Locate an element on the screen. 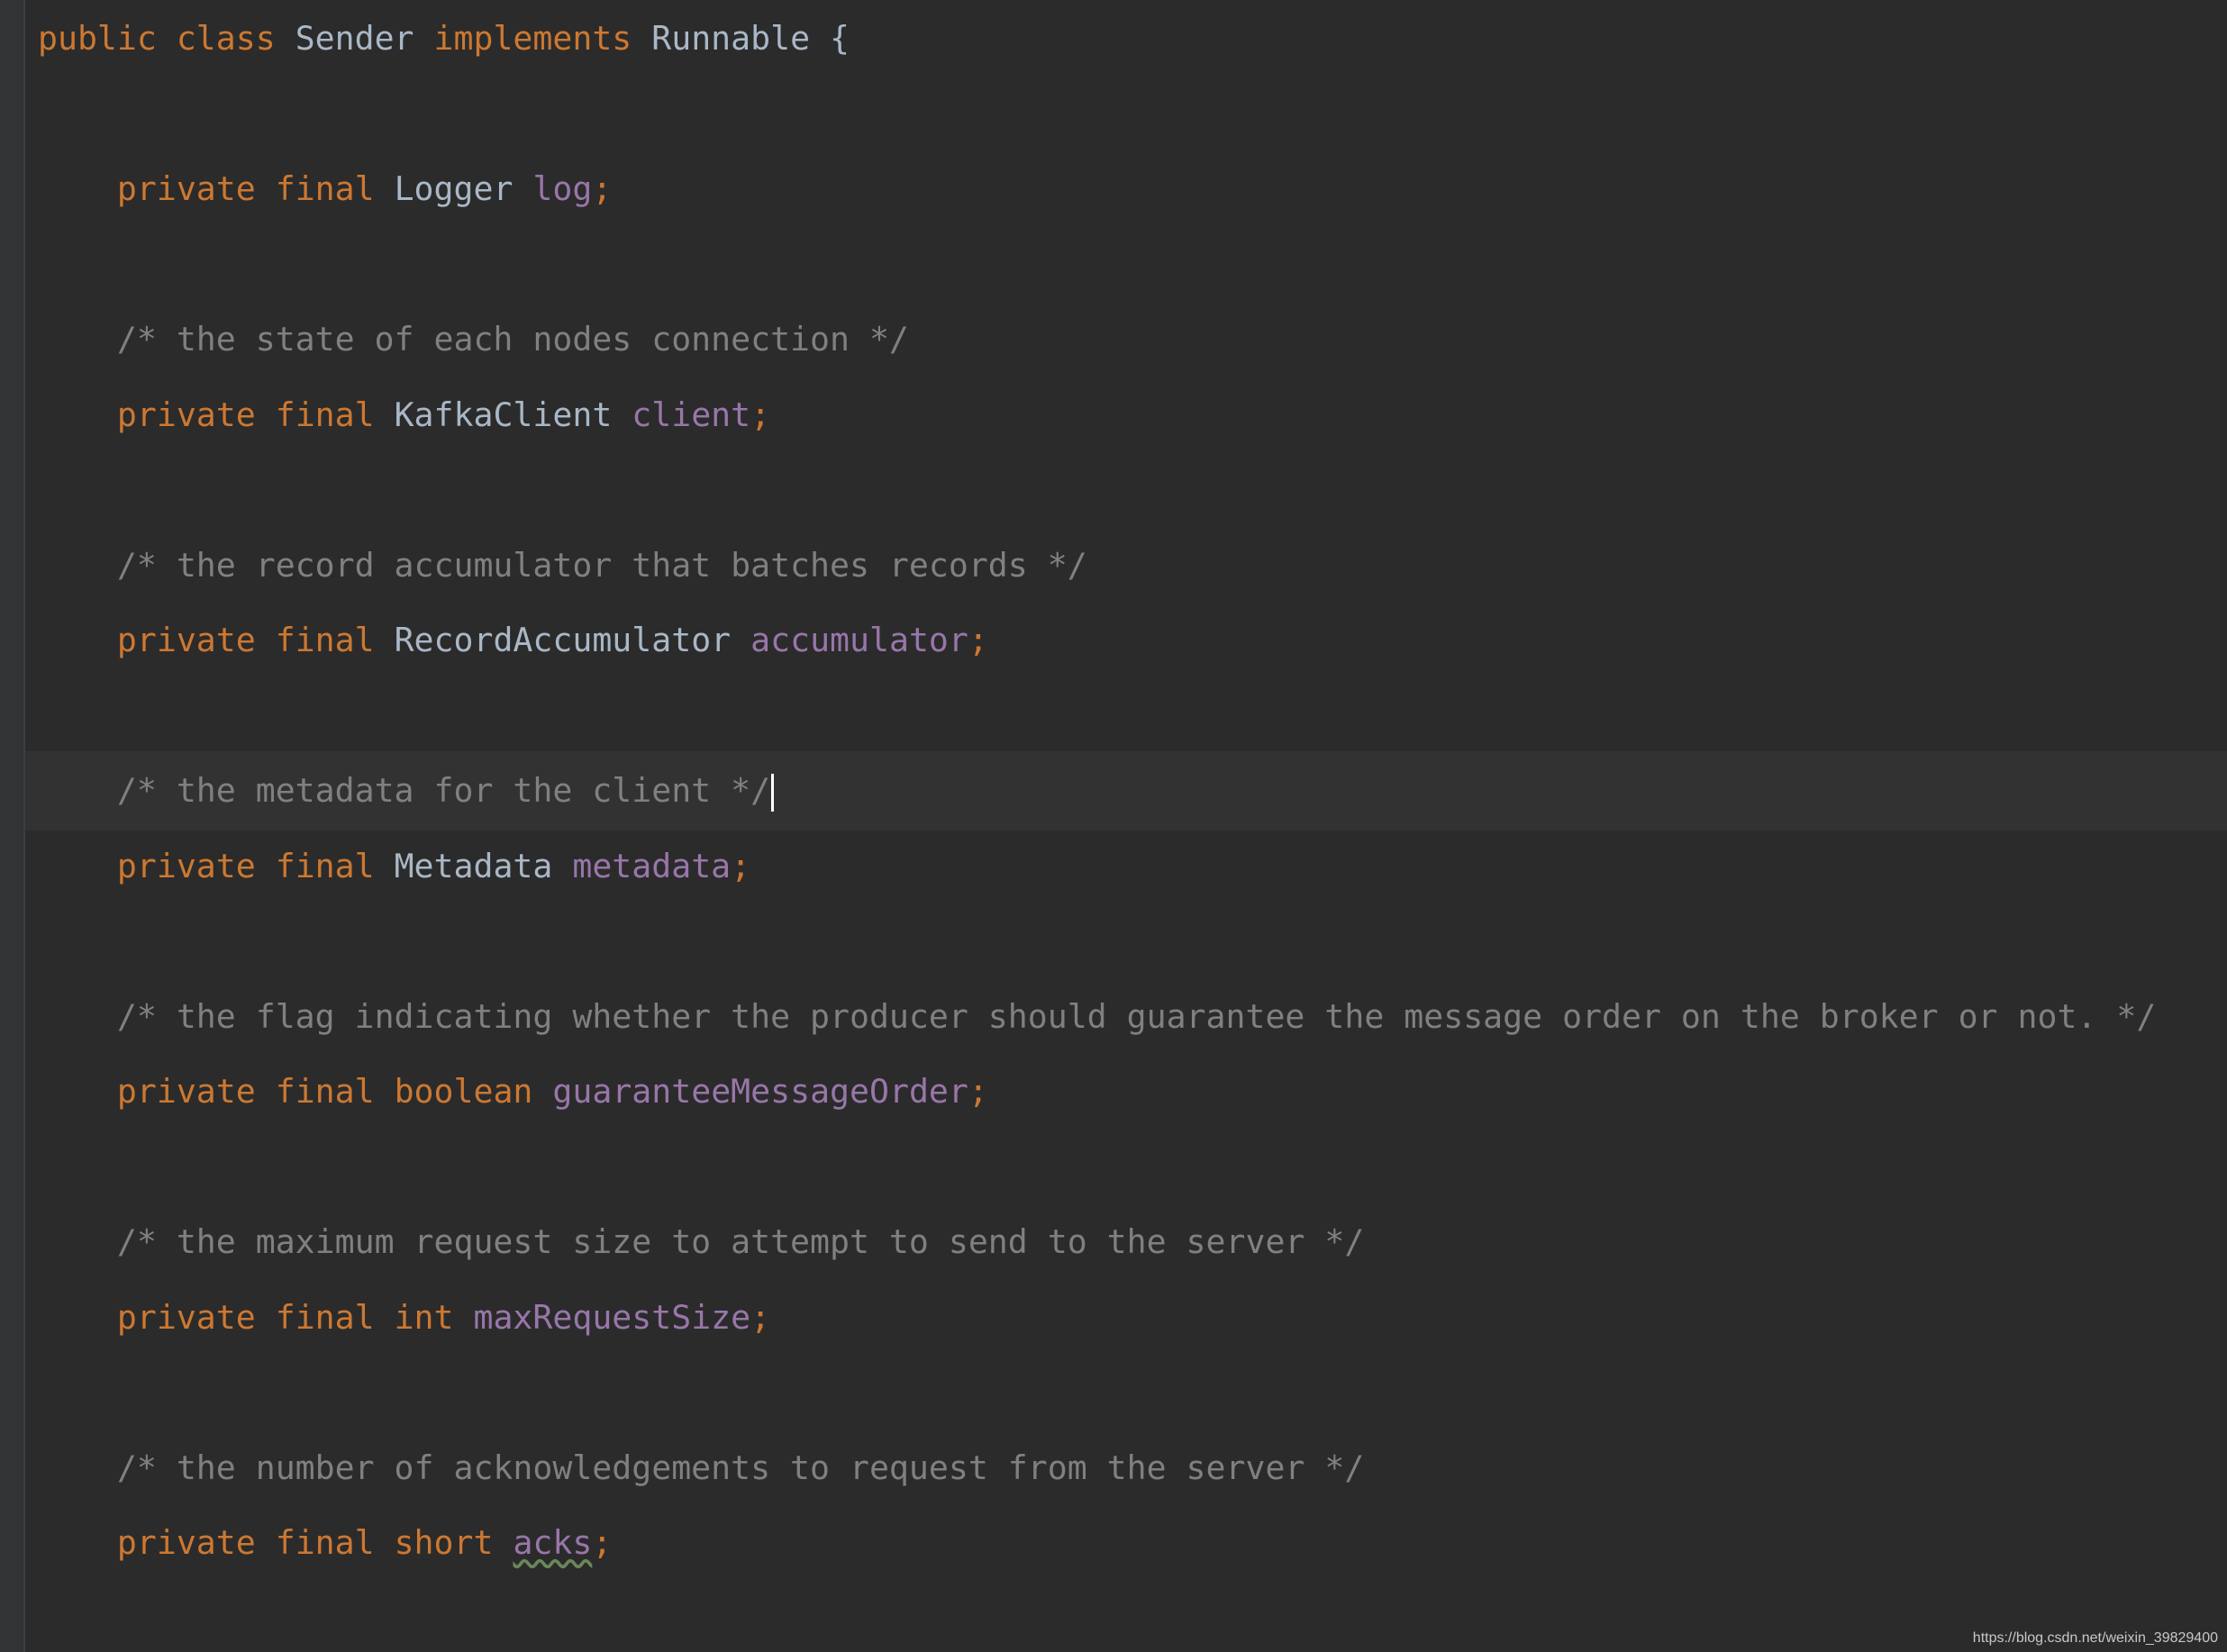 This screenshot has width=2227, height=1652. code-line-content: private final Metadata metadata; is located at coordinates (394, 866).